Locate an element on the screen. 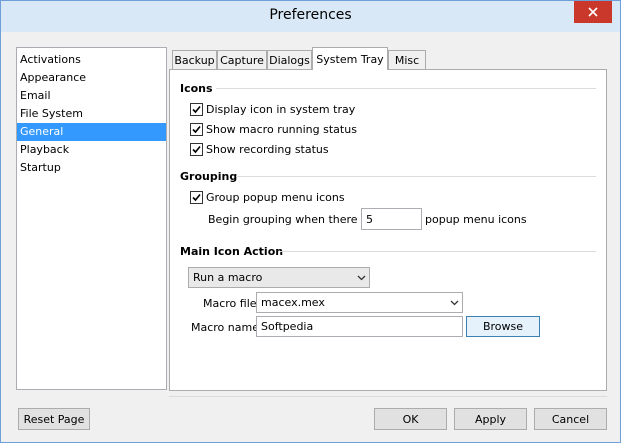 The width and height of the screenshot is (621, 443). window-title: Preferences is located at coordinates (310, 15).